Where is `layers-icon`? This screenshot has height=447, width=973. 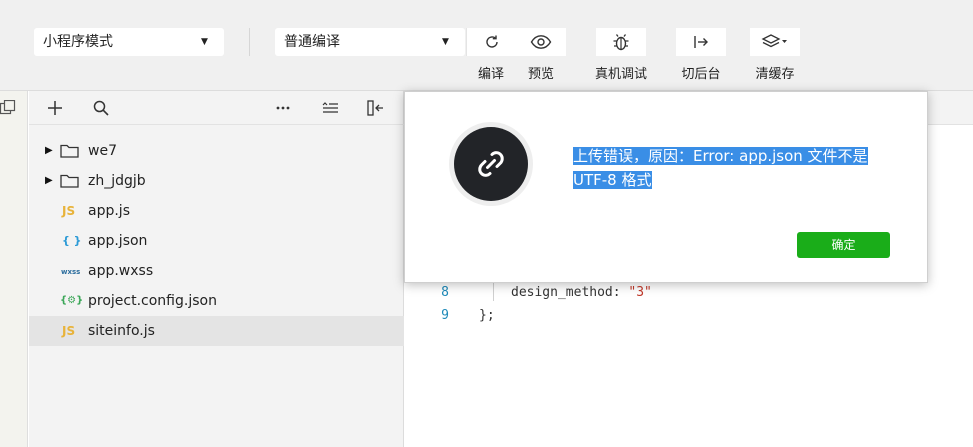
layers-icon is located at coordinates (774, 41).